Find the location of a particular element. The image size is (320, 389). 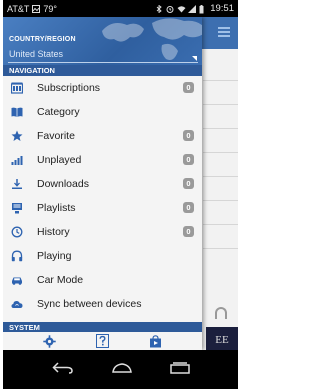

signal-bars-icon is located at coordinates (17, 160).